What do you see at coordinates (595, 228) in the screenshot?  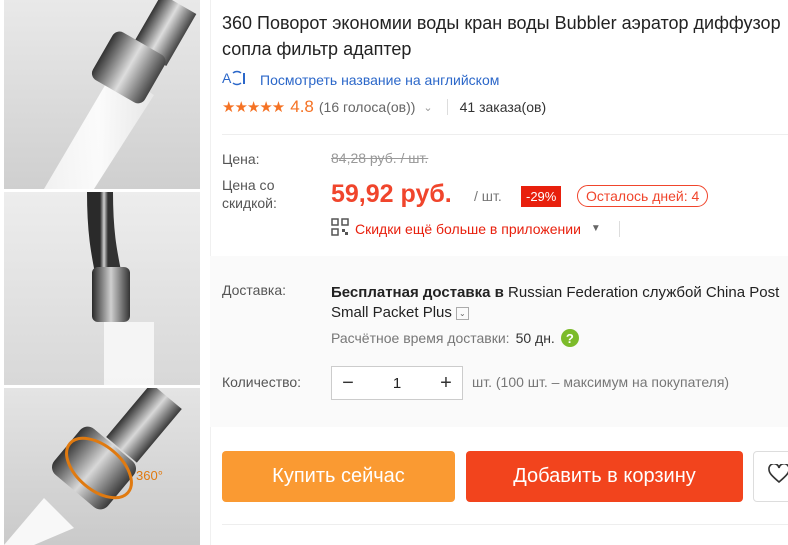 I see `caret-down-icon: ▼` at bounding box center [595, 228].